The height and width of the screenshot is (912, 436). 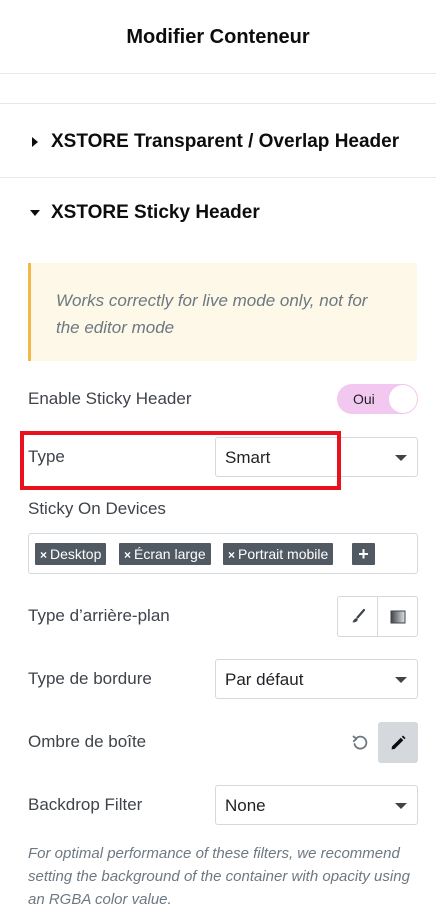 I want to click on backdrop-filter-select: None, so click(x=316, y=805).